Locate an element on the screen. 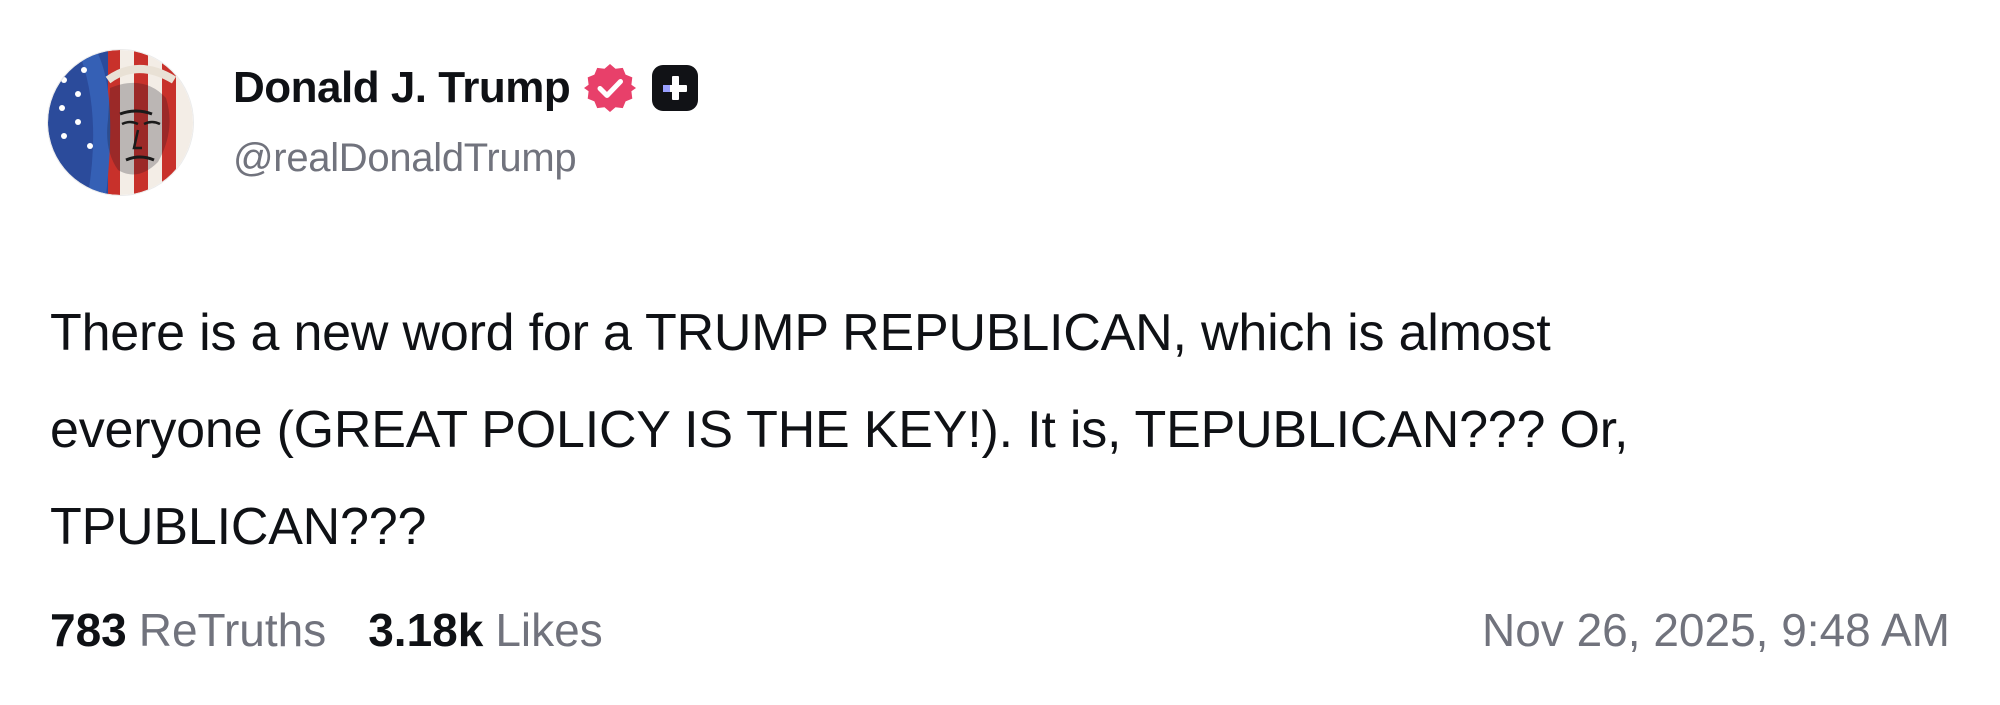 This screenshot has width=2000, height=705. name-row: Donald J. Trump is located at coordinates (466, 88).